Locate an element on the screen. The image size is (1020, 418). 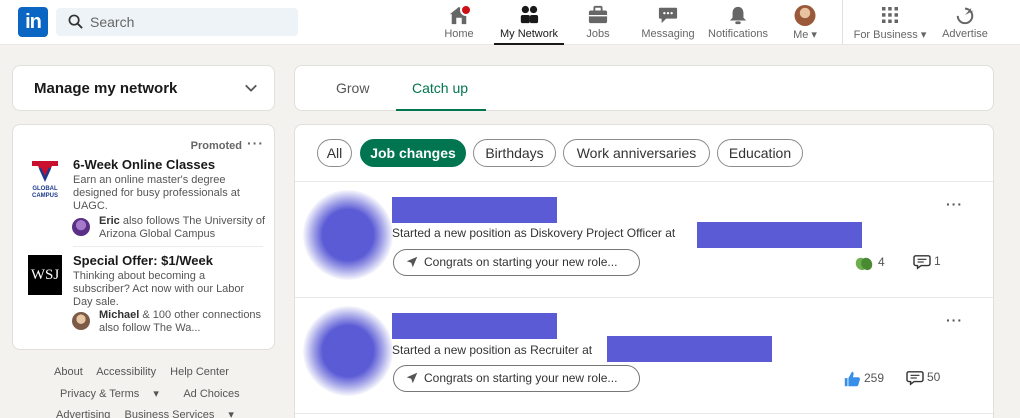
tab-catch-up: Catch up is located at coordinates (440, 88).